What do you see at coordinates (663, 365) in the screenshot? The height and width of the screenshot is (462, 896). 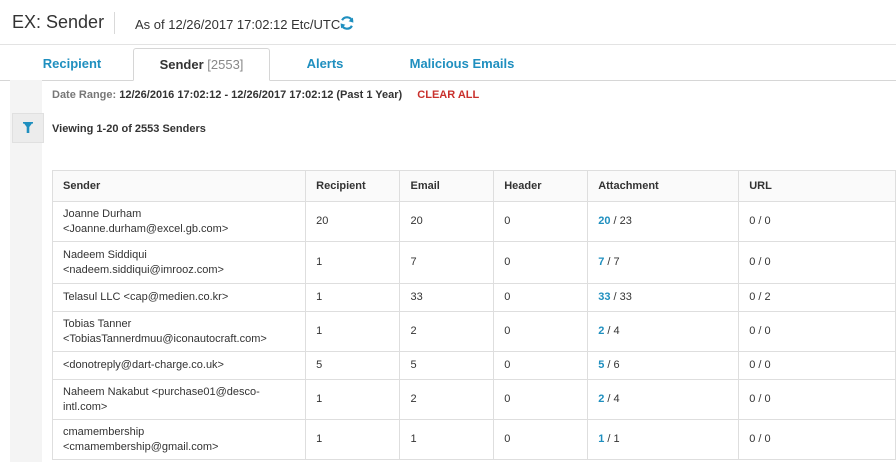 I see `attachment-cell: 5 / 6` at bounding box center [663, 365].